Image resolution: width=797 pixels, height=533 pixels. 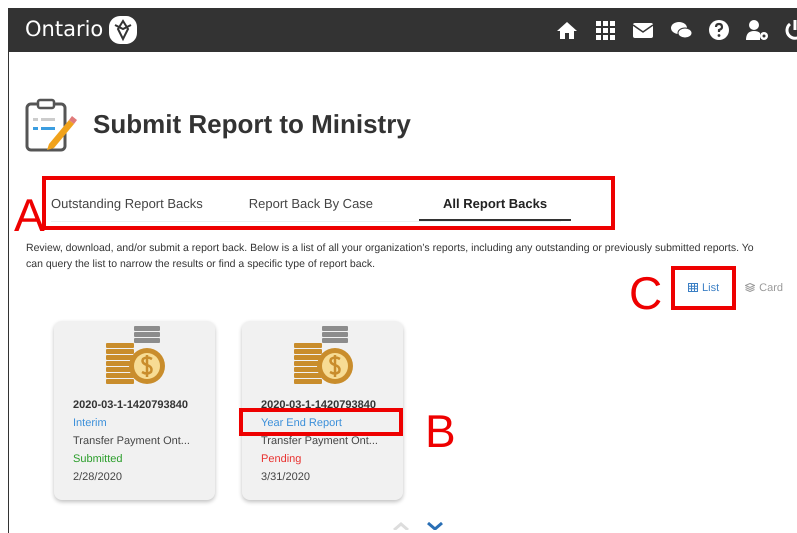 What do you see at coordinates (605, 30) in the screenshot?
I see `apps-grid-icon` at bounding box center [605, 30].